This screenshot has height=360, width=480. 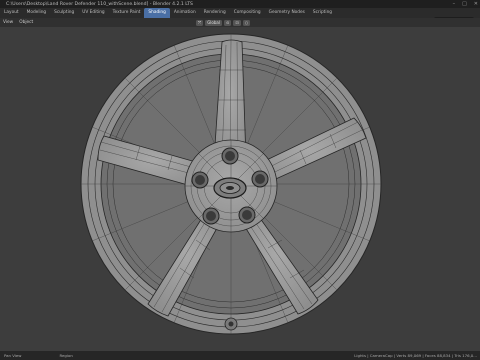 What do you see at coordinates (213, 22) in the screenshot?
I see `orientation-dropdown: Global` at bounding box center [213, 22].